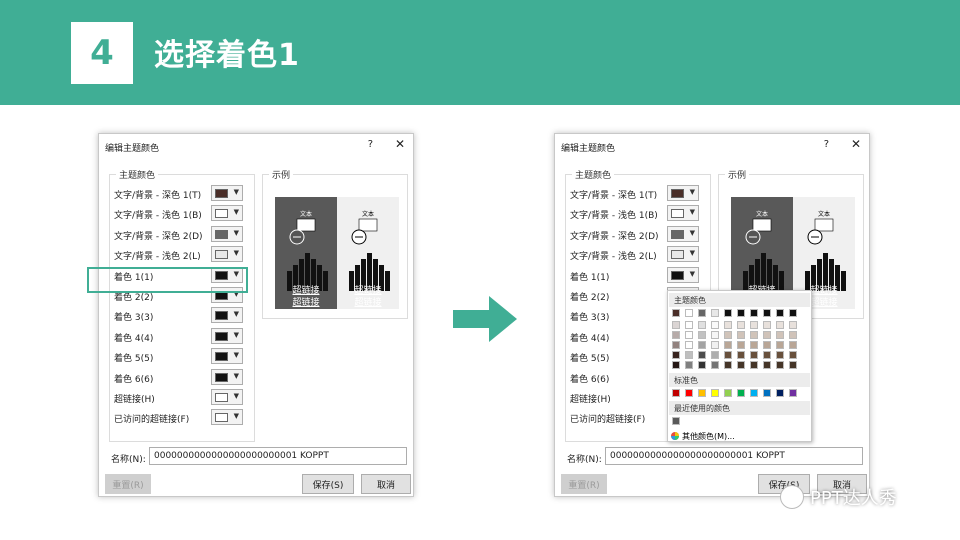 The image size is (960, 540). What do you see at coordinates (134, 338) in the screenshot?
I see `color-row-label: 着色 4(4)` at bounding box center [134, 338].